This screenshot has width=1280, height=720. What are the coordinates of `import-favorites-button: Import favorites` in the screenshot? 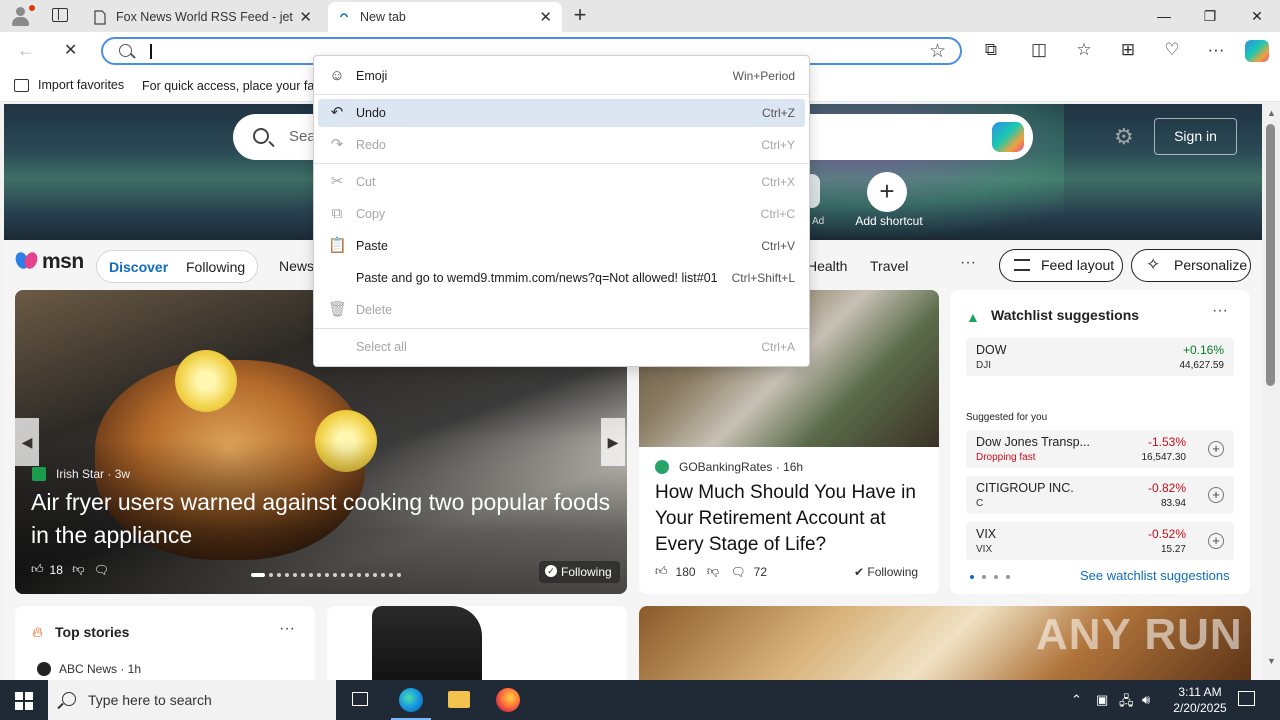 It's located at (69, 85).